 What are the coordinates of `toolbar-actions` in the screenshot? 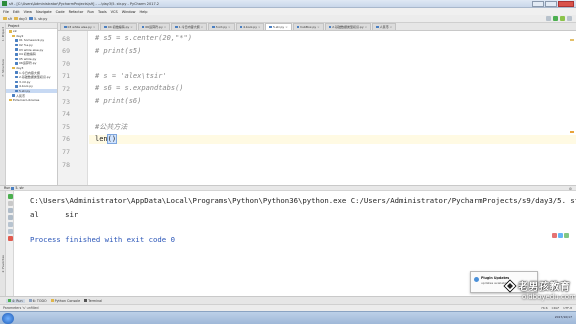 It's located at (559, 18).